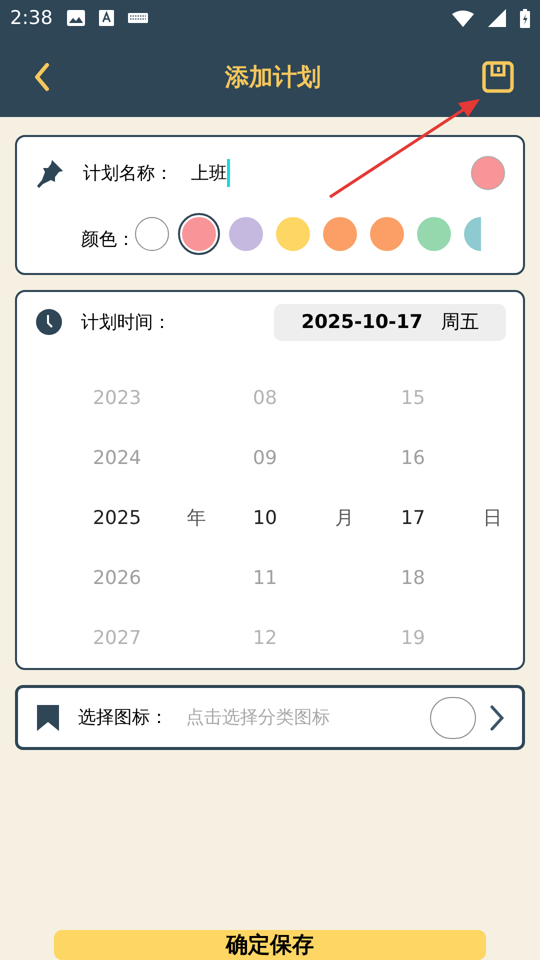  What do you see at coordinates (413, 518) in the screenshot?
I see `picker-option: 17` at bounding box center [413, 518].